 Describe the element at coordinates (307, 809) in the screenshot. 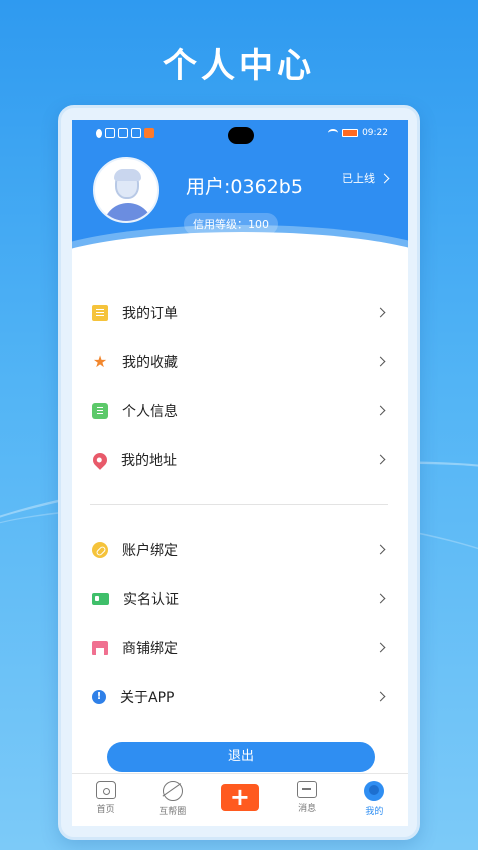

I see `tab-label: 消息` at that location.